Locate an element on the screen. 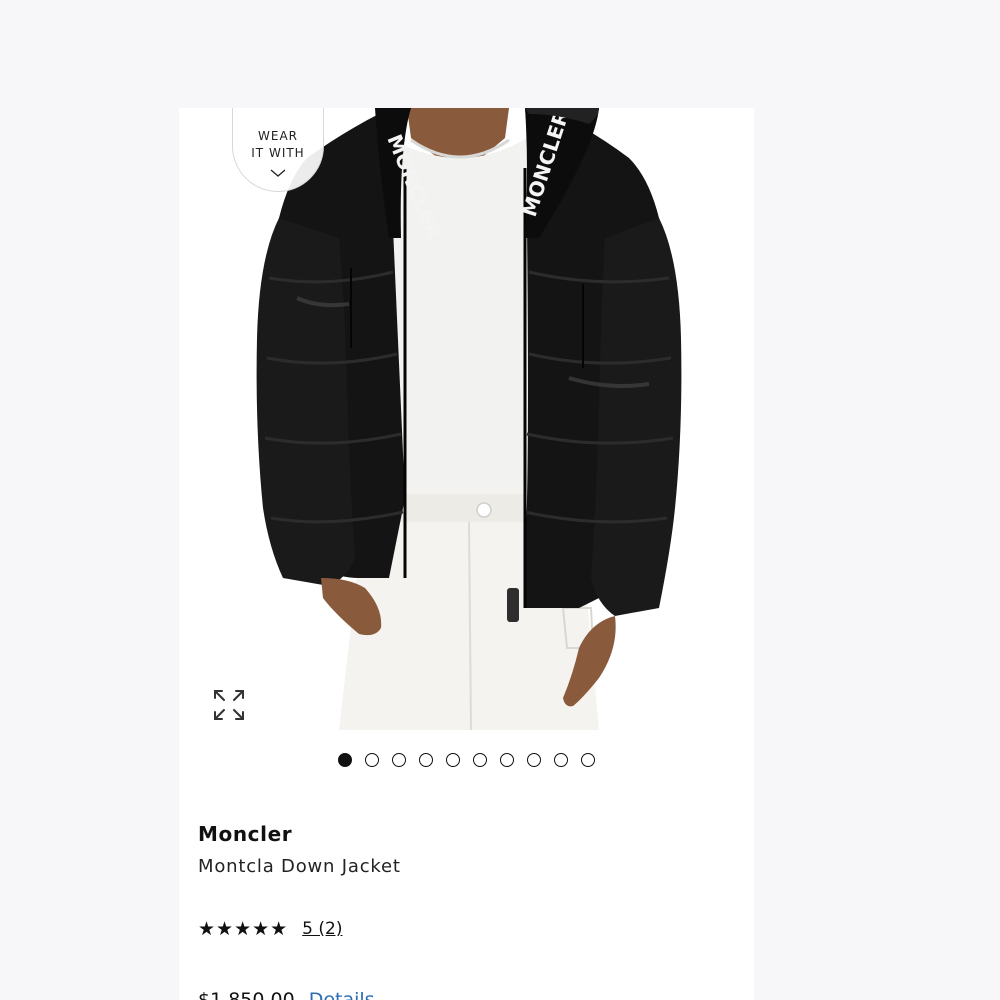  price-row: $1,850.00 Details is located at coordinates (286, 992).